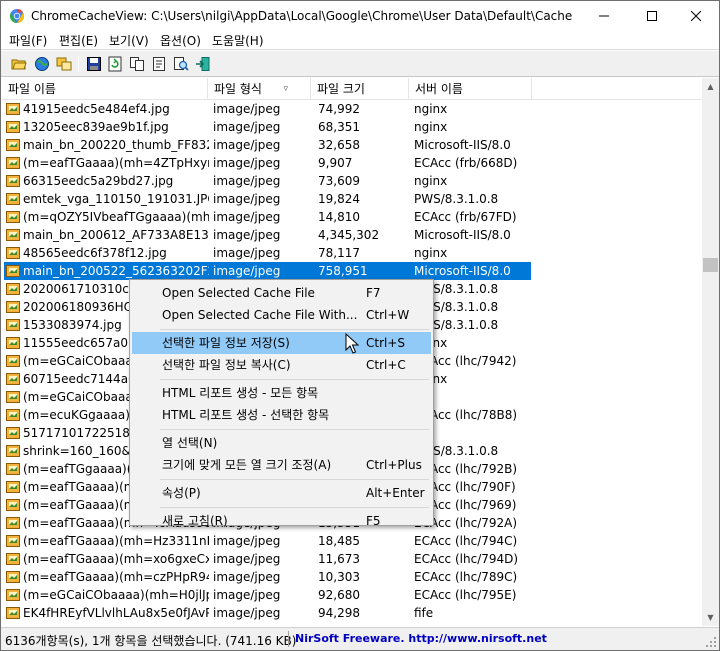 This screenshot has height=651, width=720. I want to click on maximize-icon, so click(652, 16).